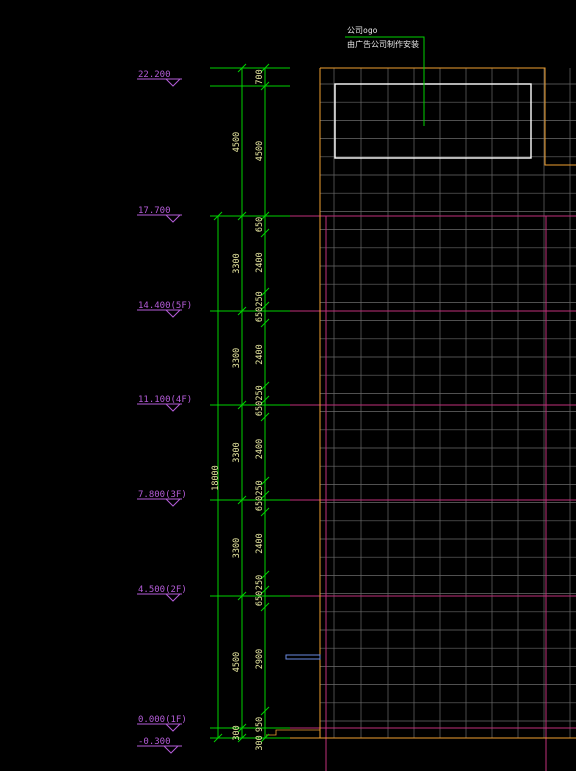 The height and width of the screenshot is (771, 576). Describe the element at coordinates (433, 121) in the screenshot. I see `logo-box` at that location.